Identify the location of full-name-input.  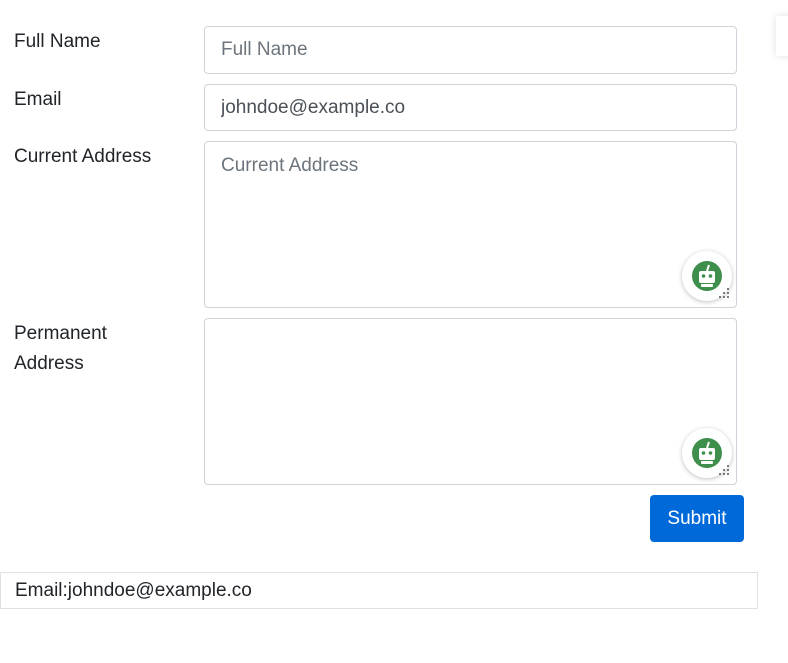
(470, 50).